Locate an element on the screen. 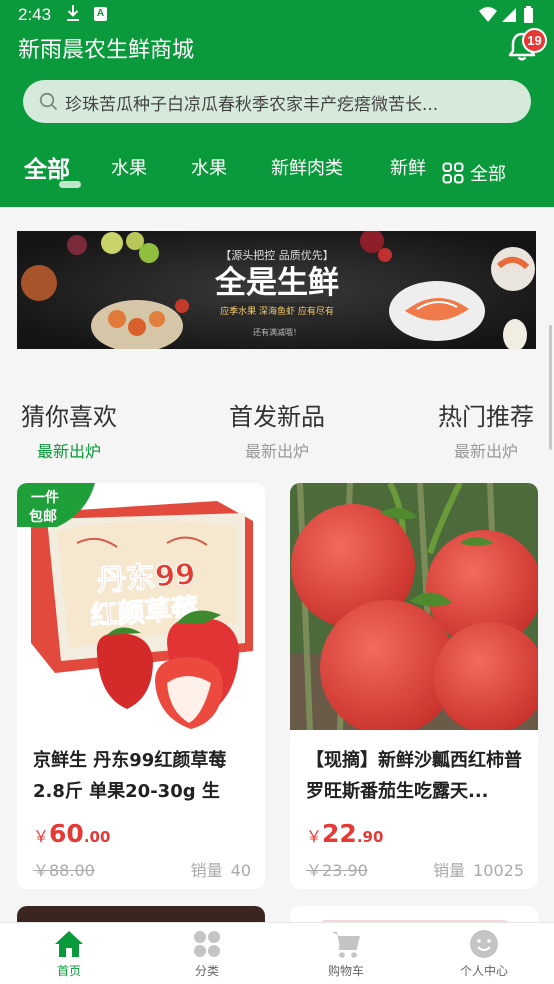 Image resolution: width=554 pixels, height=984 pixels. signal-icon is located at coordinates (509, 15).